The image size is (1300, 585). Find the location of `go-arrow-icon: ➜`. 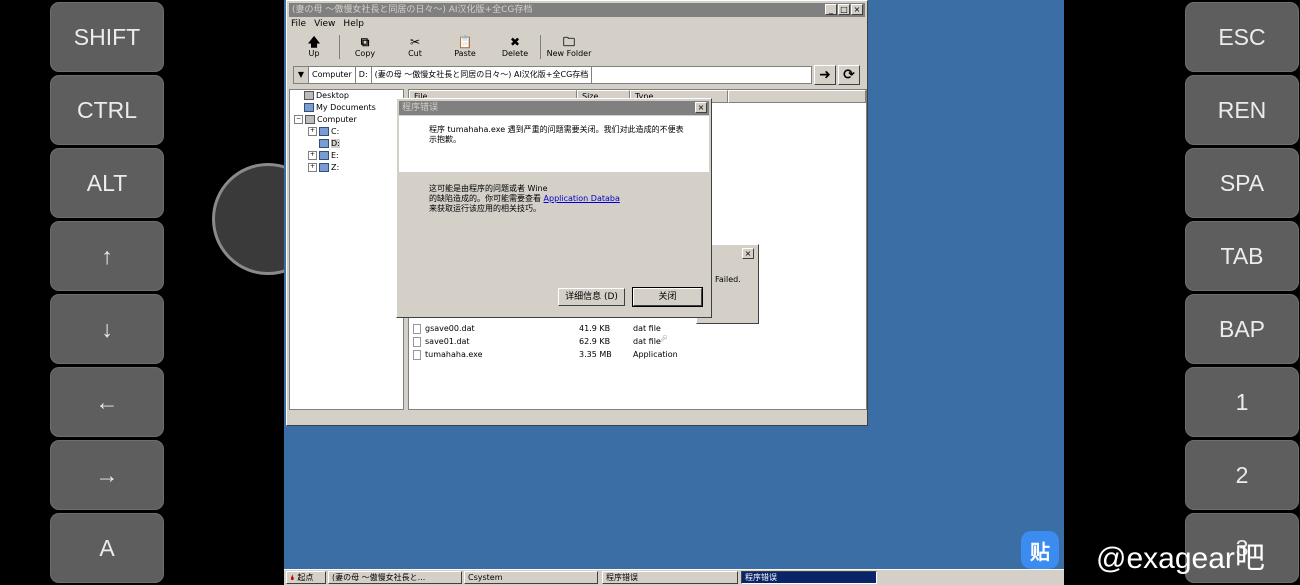

go-arrow-icon: ➜ is located at coordinates (825, 75).